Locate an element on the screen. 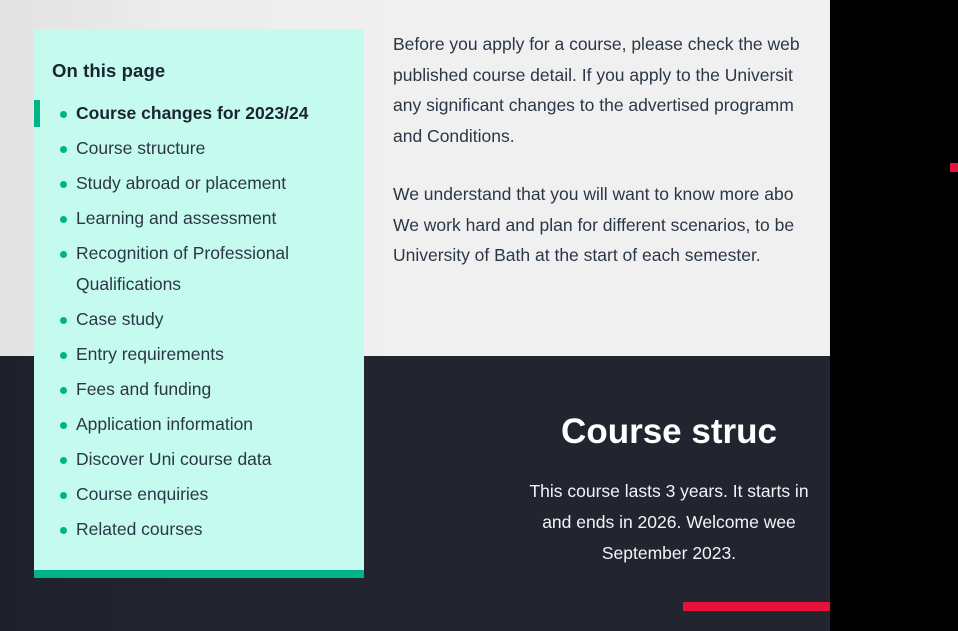 The width and height of the screenshot is (958, 631). on-this-page-link: Discover Uni course data is located at coordinates (213, 459).